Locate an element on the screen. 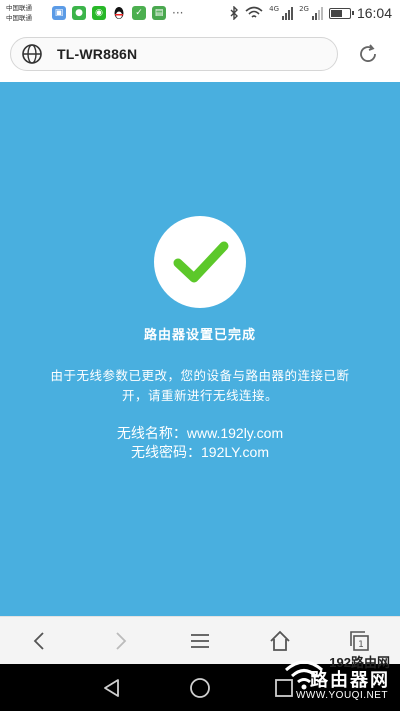 The height and width of the screenshot is (711, 400). tabs-icon: 1 is located at coordinates (360, 641).